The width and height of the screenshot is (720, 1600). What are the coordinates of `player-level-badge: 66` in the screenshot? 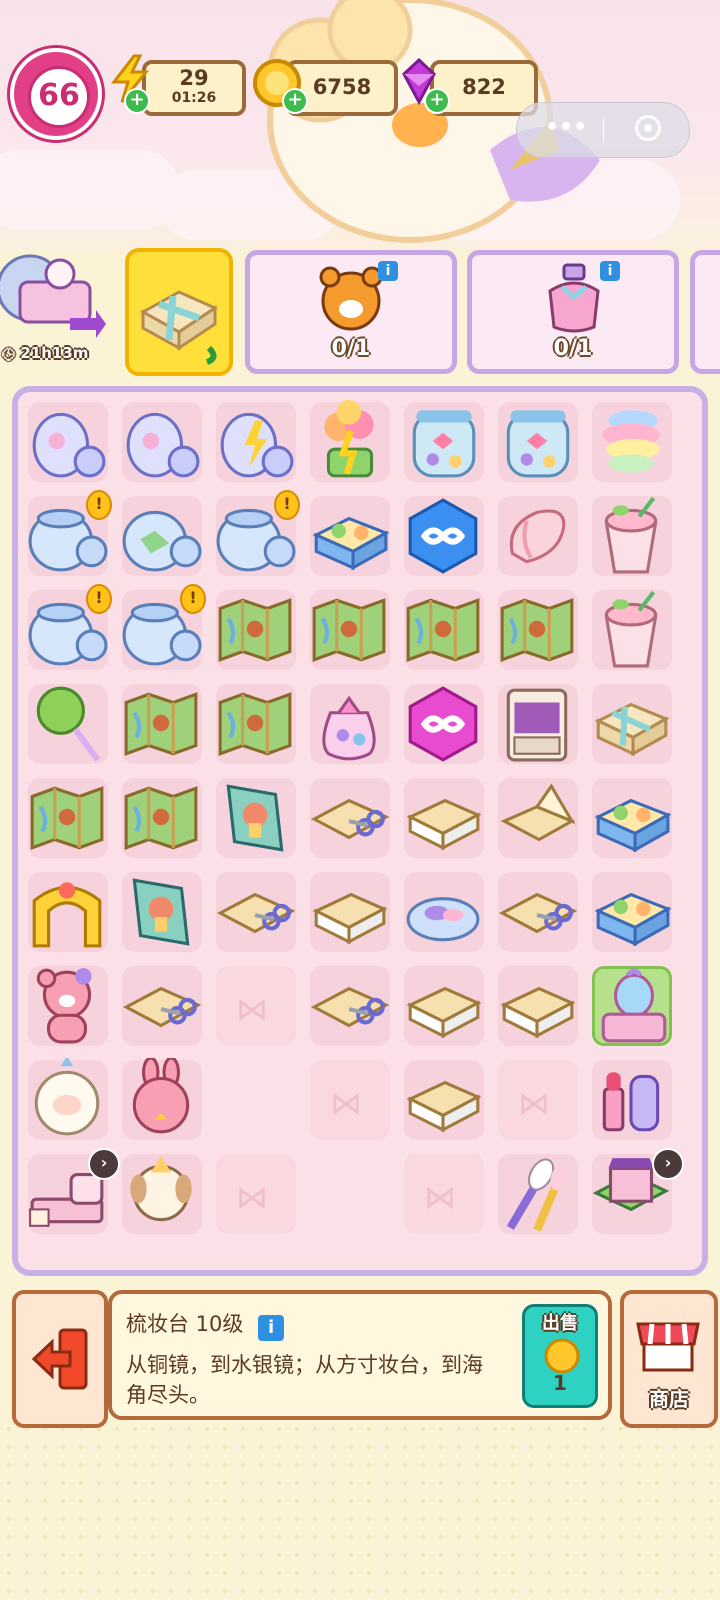 It's located at (56, 94).